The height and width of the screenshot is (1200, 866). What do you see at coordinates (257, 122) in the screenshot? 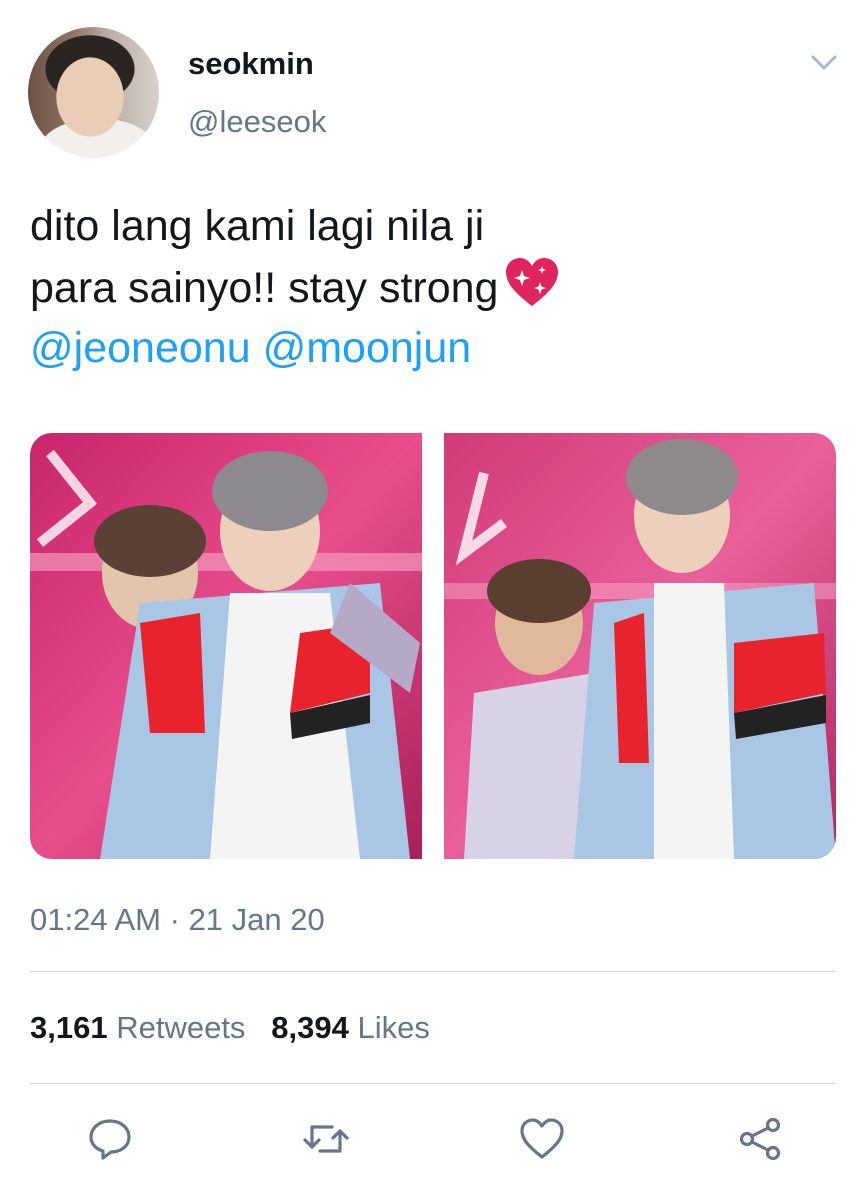
I see `user-handle: @leeseok` at bounding box center [257, 122].